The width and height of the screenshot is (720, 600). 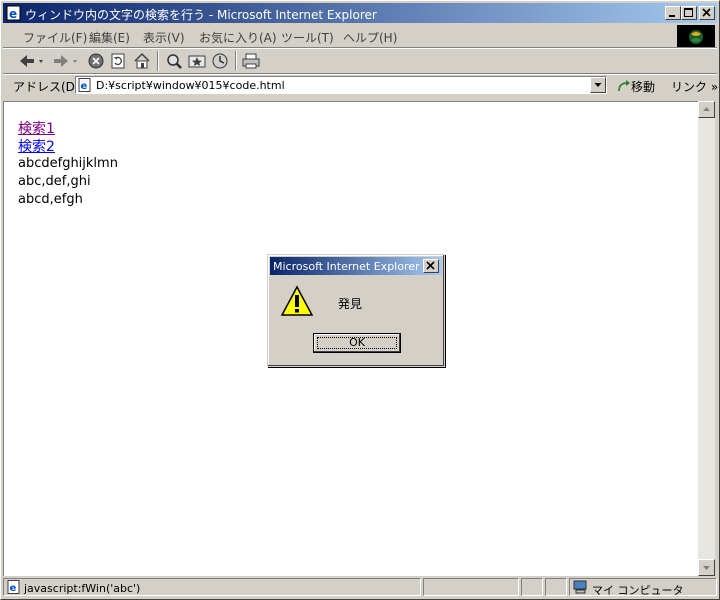 I want to click on menu-edit: 編集(E), so click(x=109, y=37).